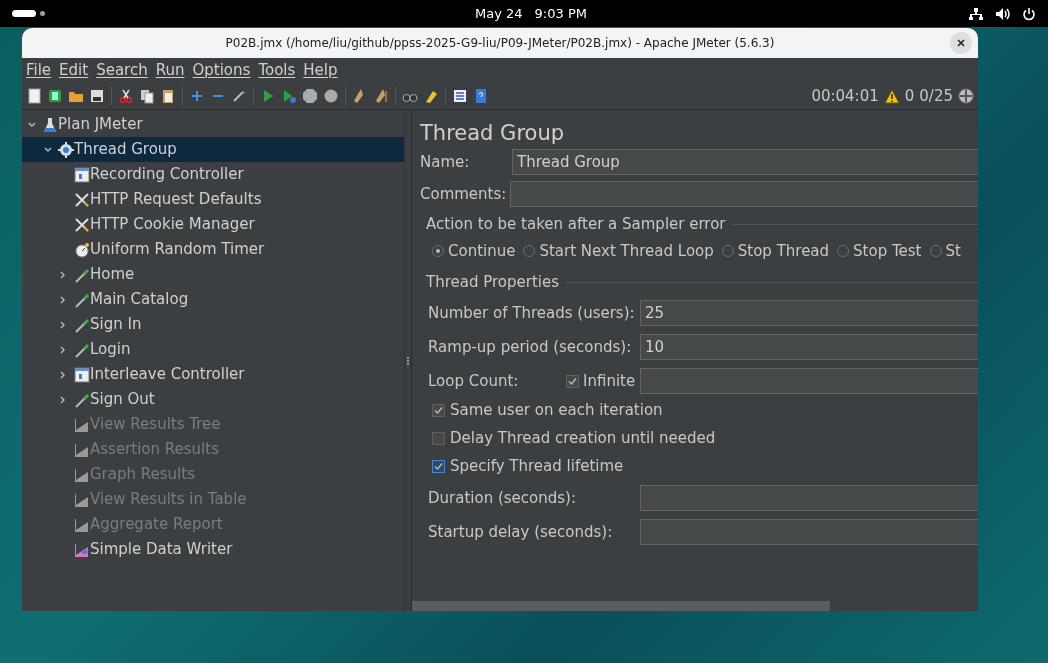 The height and width of the screenshot is (663, 1048). I want to click on group-legend: Thread Properties, so click(493, 282).